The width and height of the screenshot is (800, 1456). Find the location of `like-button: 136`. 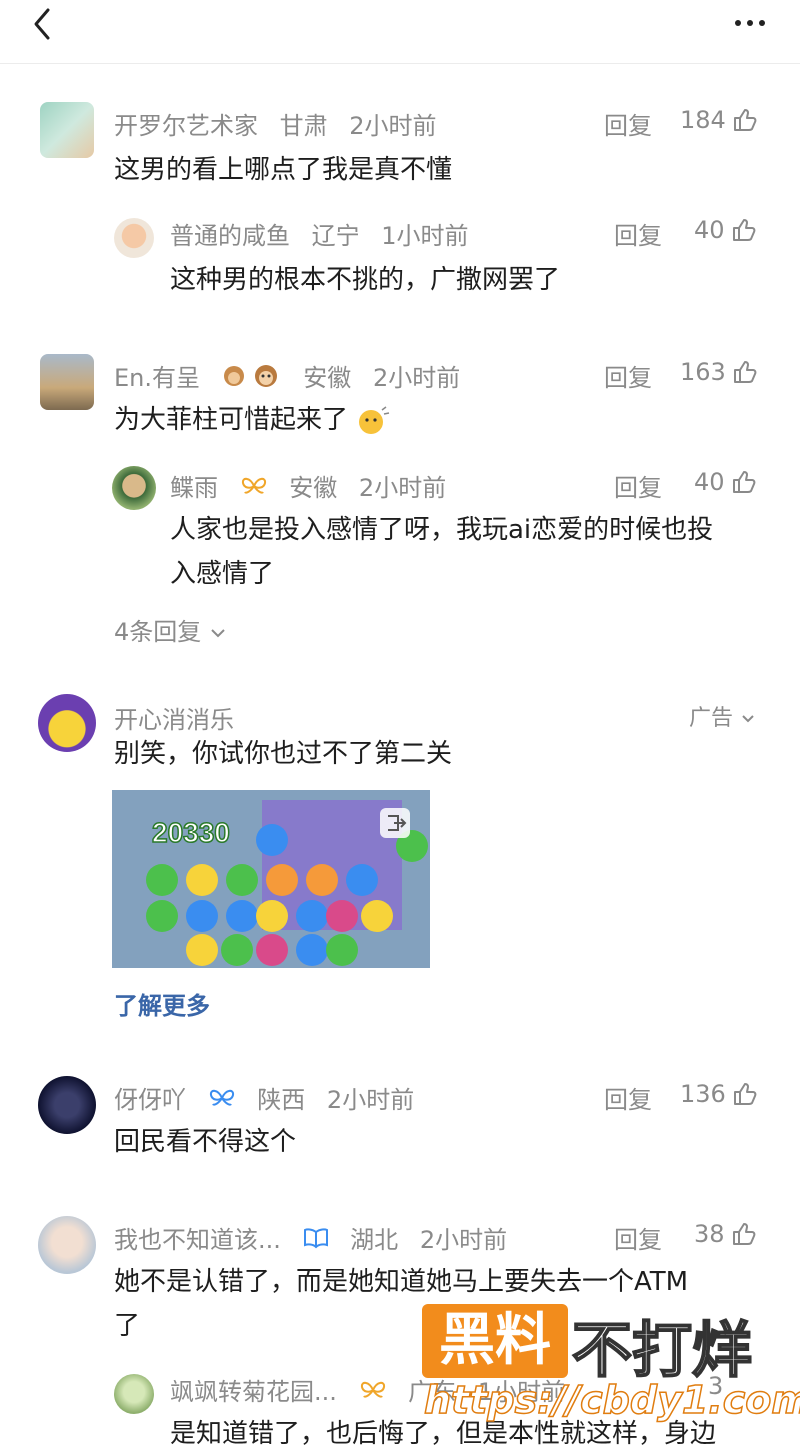

like-button: 136 is located at coordinates (719, 1094).